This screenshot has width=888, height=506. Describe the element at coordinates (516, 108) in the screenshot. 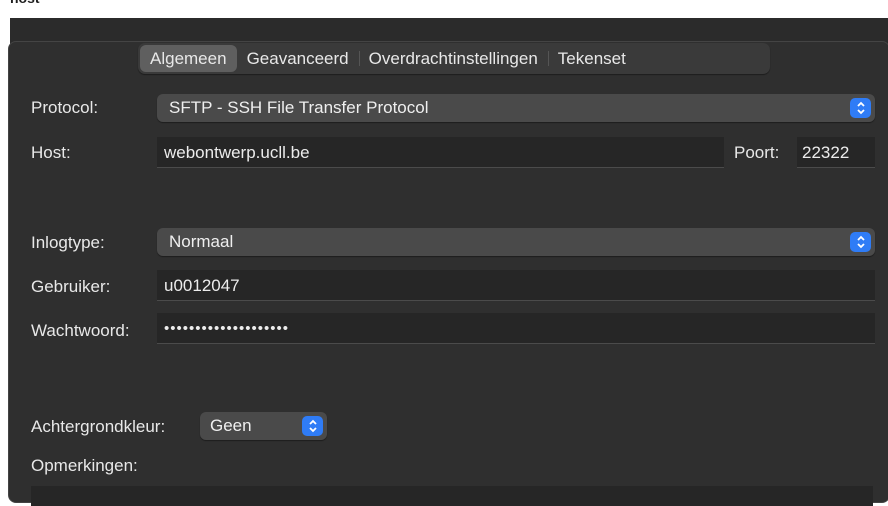

I see `protocol-select: SFTP - SSH File Transfer Protocol` at that location.